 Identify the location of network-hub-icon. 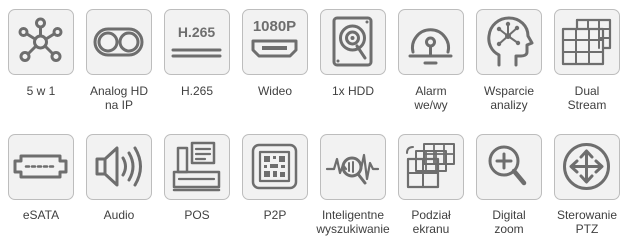
(41, 42).